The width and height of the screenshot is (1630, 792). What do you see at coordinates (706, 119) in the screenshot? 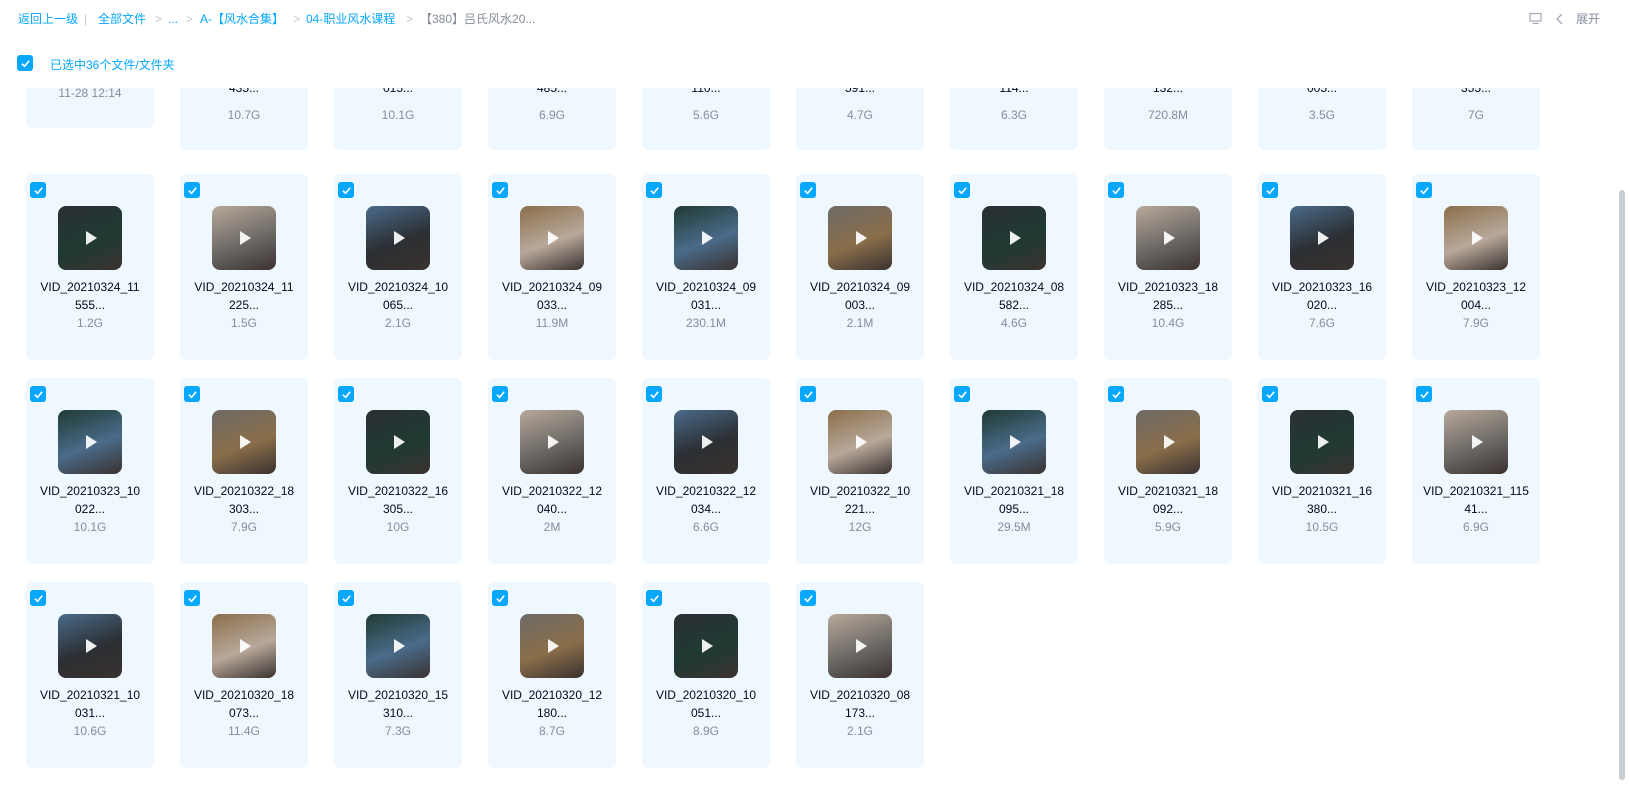
I see `file-card: 110... 5.6G` at bounding box center [706, 119].